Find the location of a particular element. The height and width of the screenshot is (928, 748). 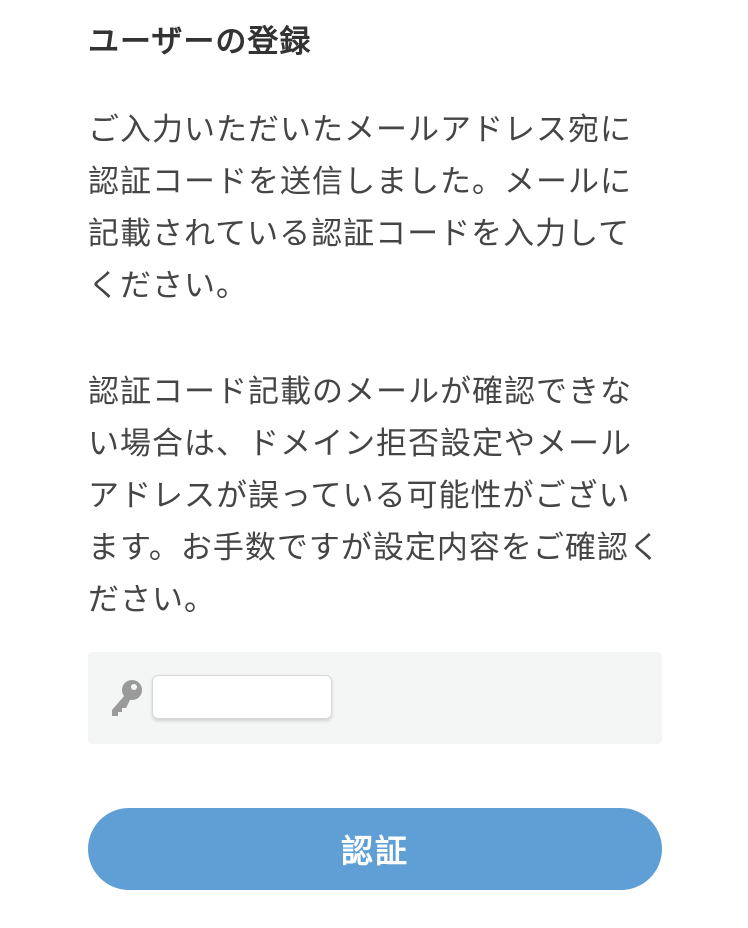

page-title: ユーザーの登録 is located at coordinates (200, 42).